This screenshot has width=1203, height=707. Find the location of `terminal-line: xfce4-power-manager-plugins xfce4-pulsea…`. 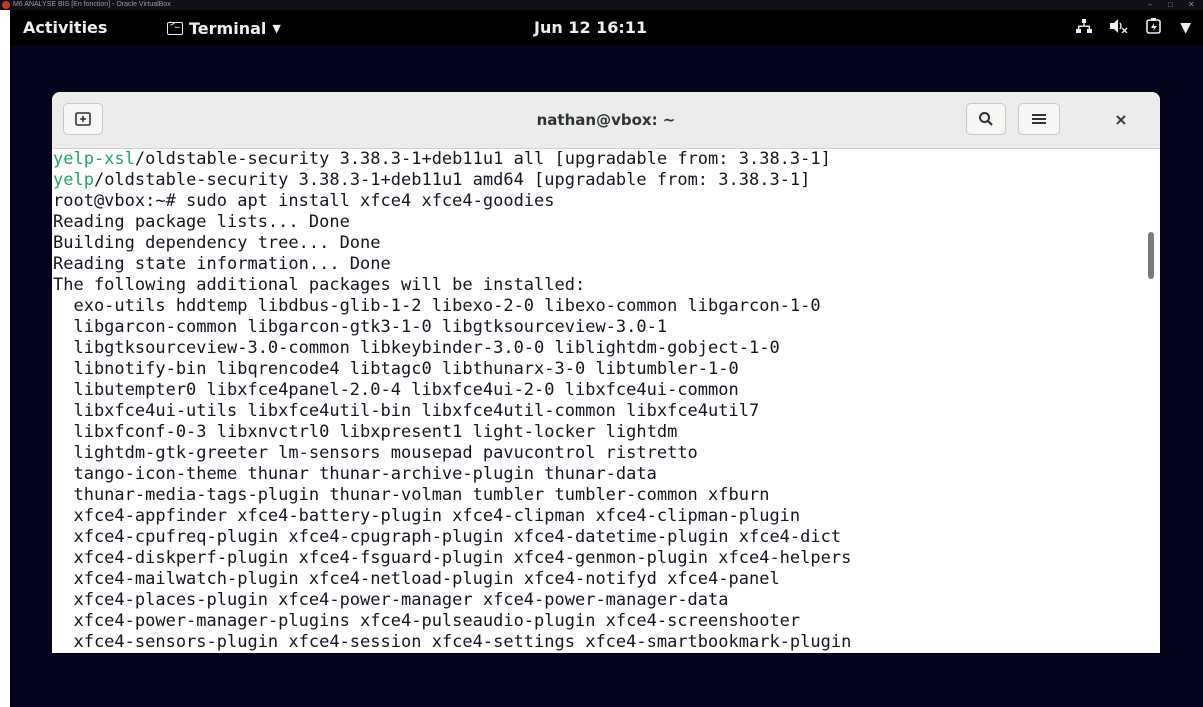

terminal-line: xfce4-power-manager-plugins xfce4-pulsea… is located at coordinates (452, 621).